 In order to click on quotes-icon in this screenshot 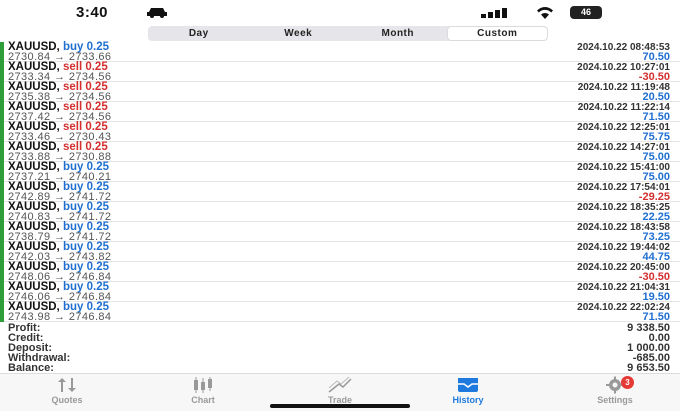, I will do `click(67, 385)`.